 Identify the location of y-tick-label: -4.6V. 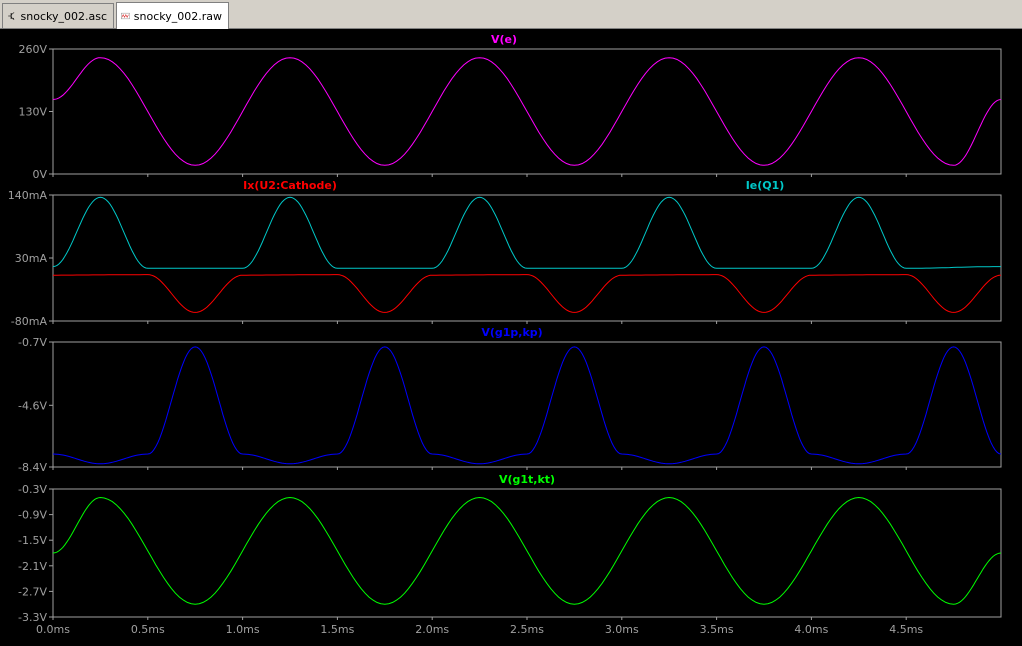
(32, 405).